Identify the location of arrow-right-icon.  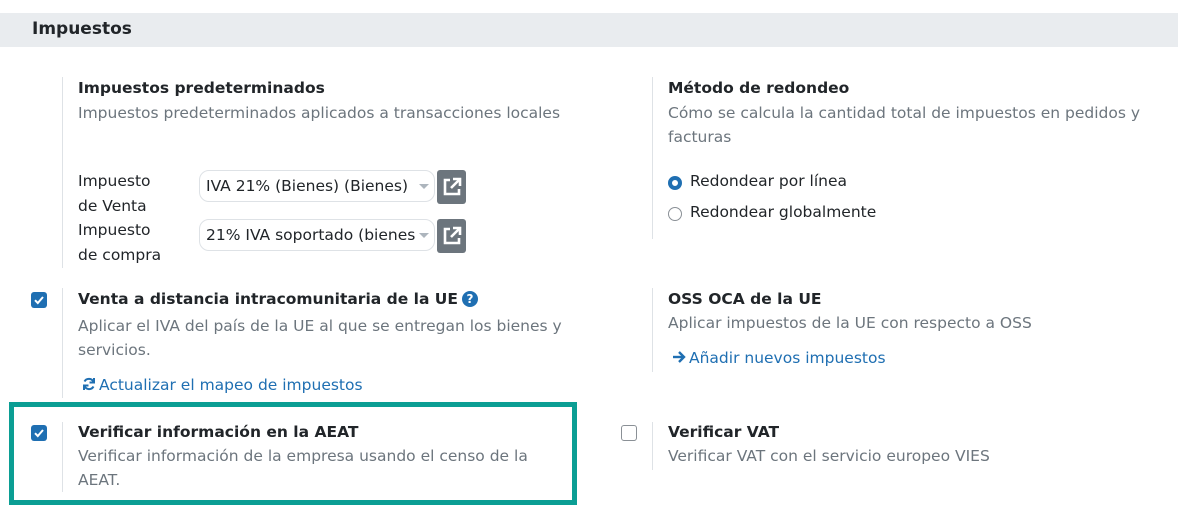
(679, 358).